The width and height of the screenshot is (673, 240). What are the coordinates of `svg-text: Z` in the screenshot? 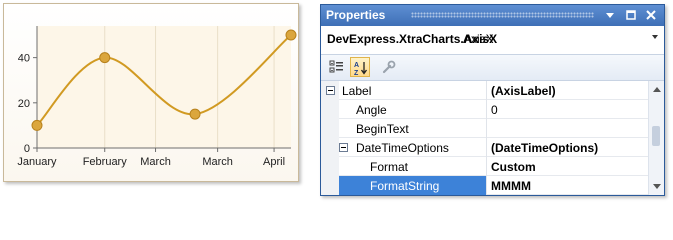 It's located at (356, 73).